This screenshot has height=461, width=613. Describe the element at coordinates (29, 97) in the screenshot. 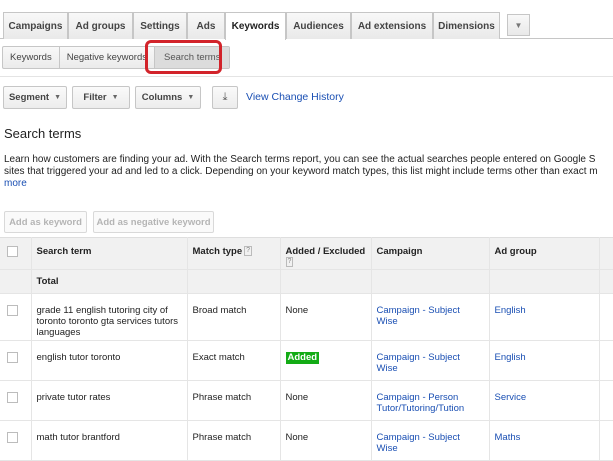

I see `segment-label: Segment` at that location.